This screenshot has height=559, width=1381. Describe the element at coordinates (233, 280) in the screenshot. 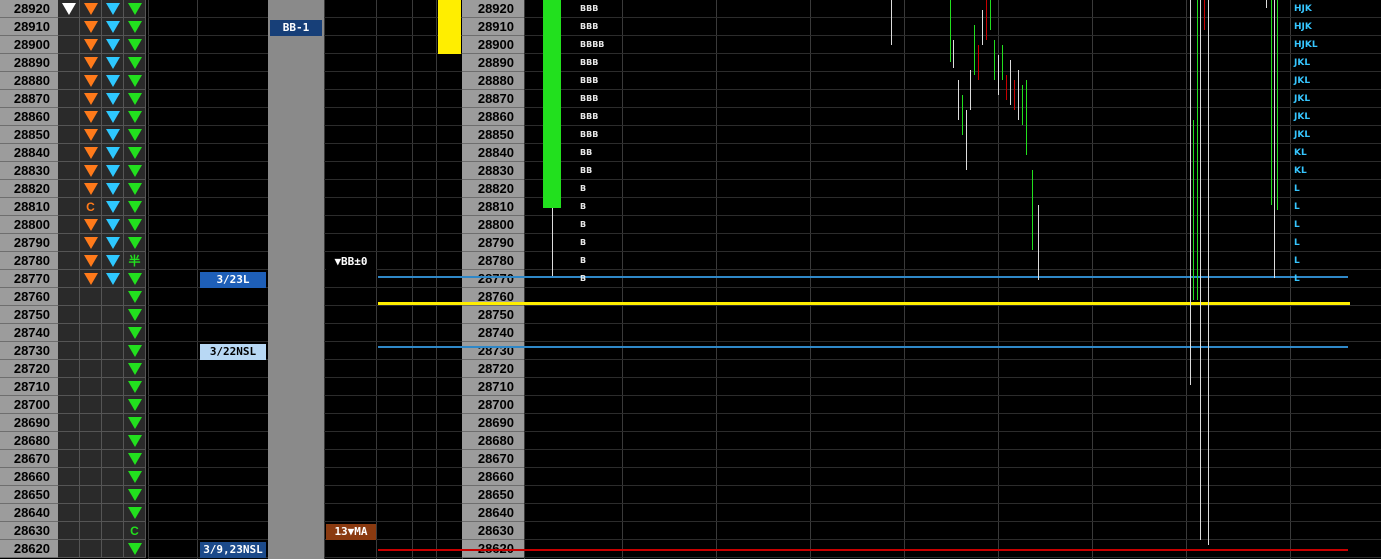

I see `date-323l-tag: 3/23L` at that location.